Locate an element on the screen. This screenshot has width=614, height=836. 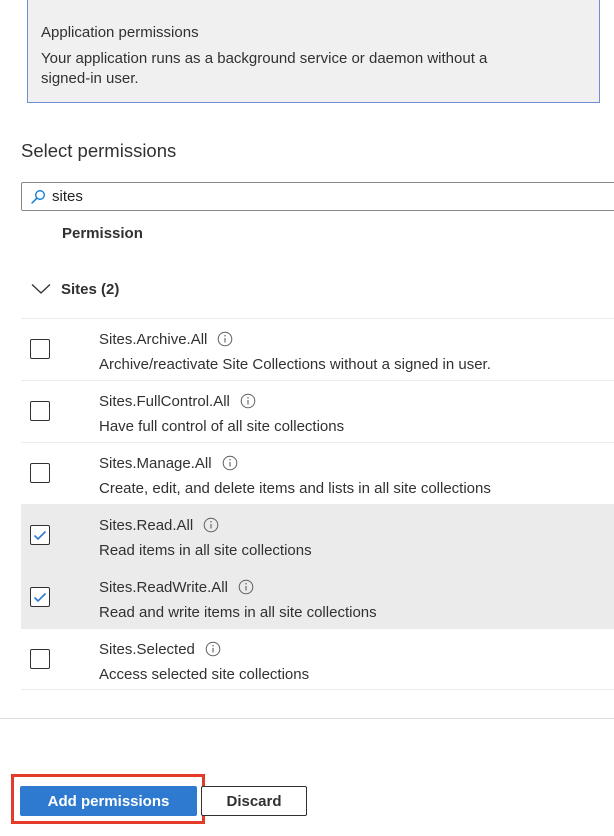
info-card-title: Application permissions is located at coordinates (120, 32).